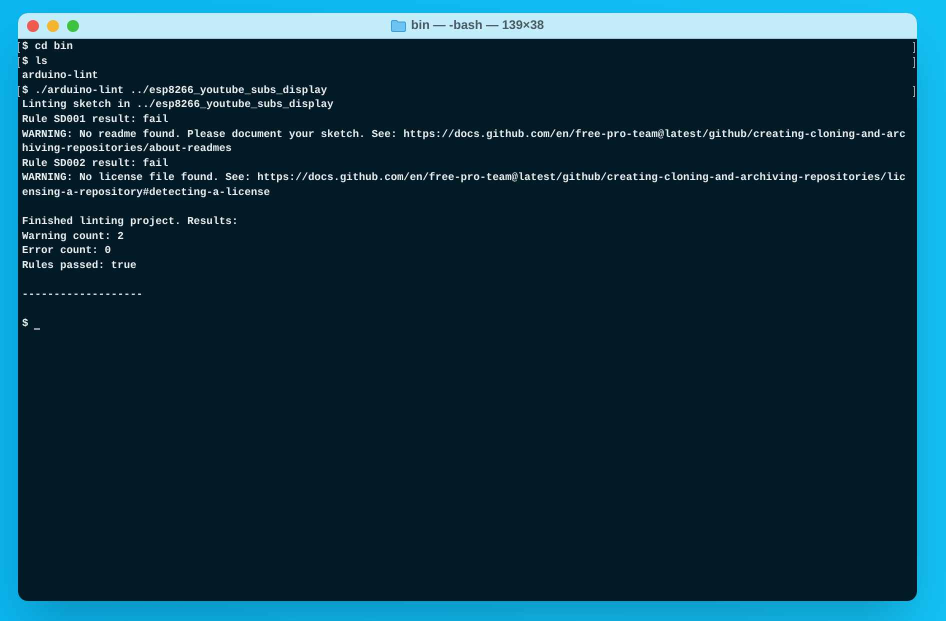 The height and width of the screenshot is (621, 946). Describe the element at coordinates (477, 25) in the screenshot. I see `window-title: bin — -bash — 139×38` at that location.